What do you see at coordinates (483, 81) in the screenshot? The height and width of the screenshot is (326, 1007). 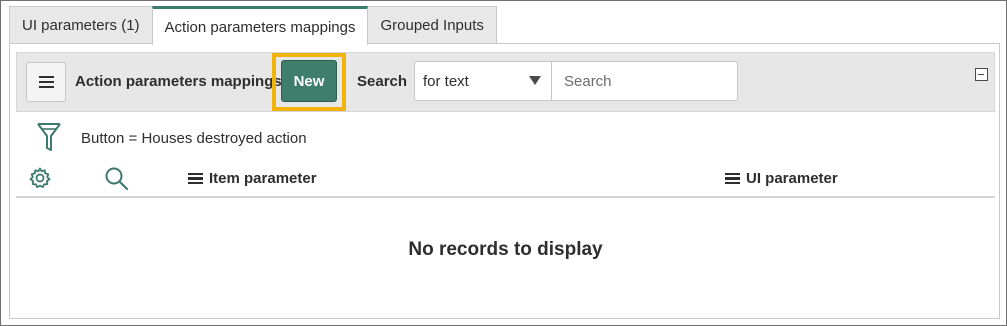 I see `search-field-select: for text` at bounding box center [483, 81].